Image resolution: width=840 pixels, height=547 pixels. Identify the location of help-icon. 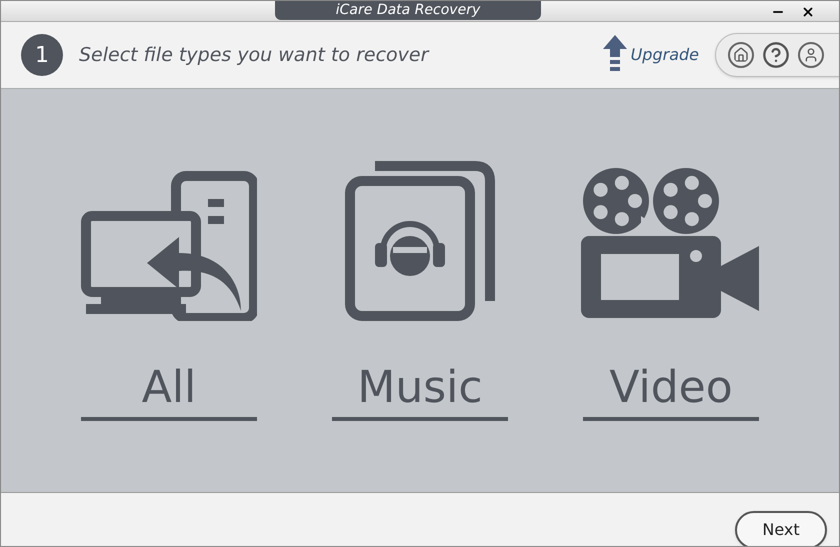
(776, 55).